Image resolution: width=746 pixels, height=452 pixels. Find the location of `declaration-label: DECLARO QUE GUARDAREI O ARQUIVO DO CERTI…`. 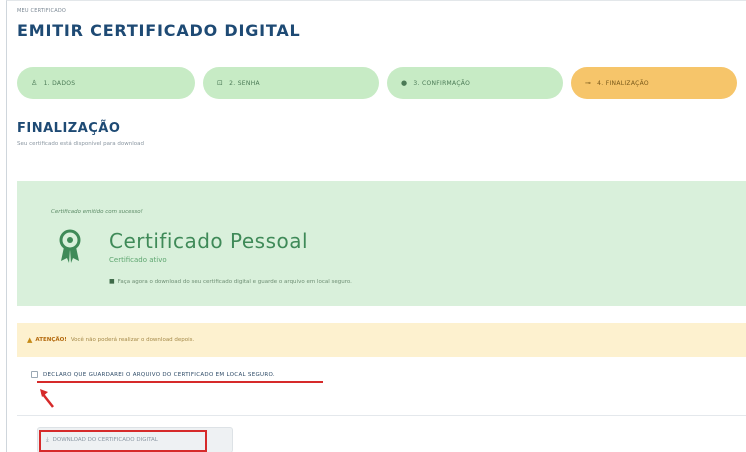

declaration-label: DECLARO QUE GUARDAREI O ARQUIVO DO CERTI… is located at coordinates (159, 375).